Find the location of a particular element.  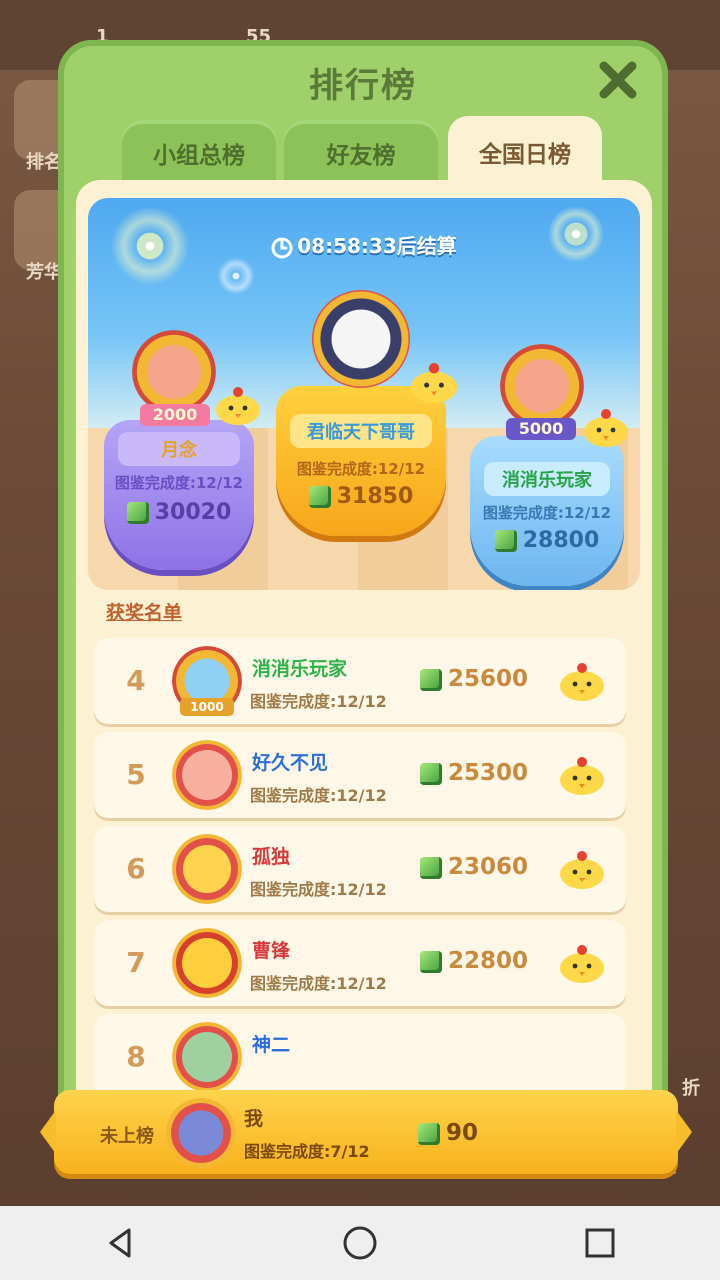

player-name: 好久不见 is located at coordinates (290, 763).